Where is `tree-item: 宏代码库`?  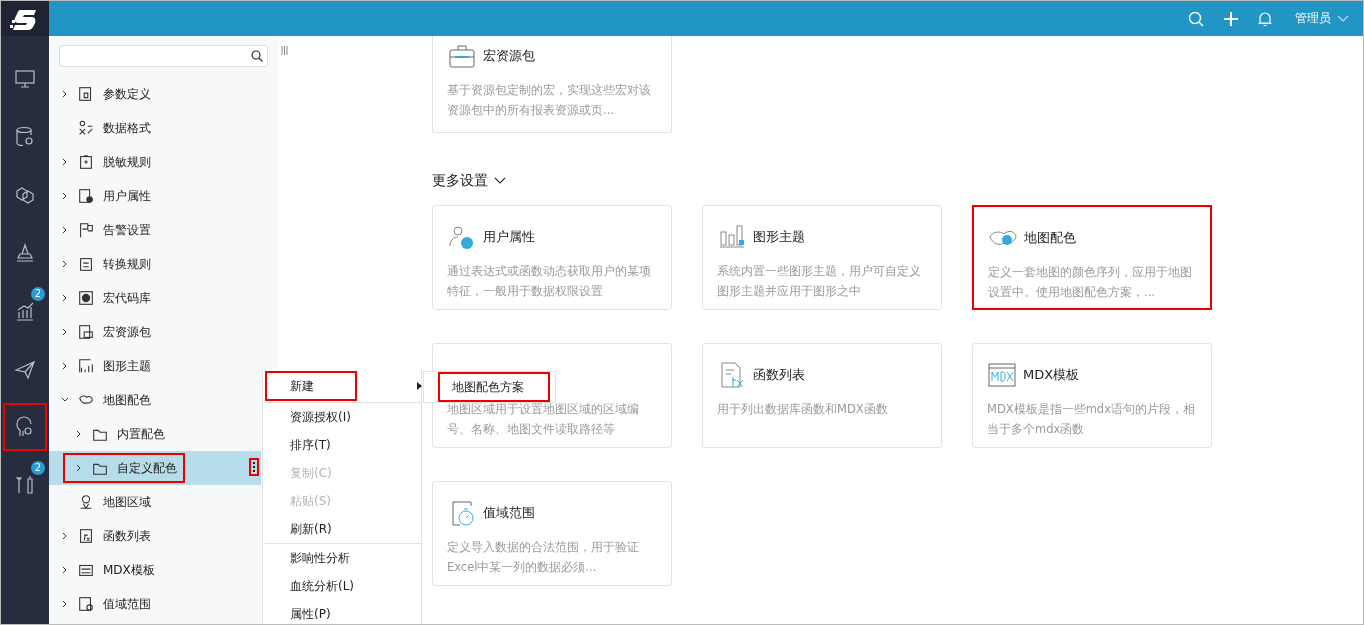 tree-item: 宏代码库 is located at coordinates (155, 298).